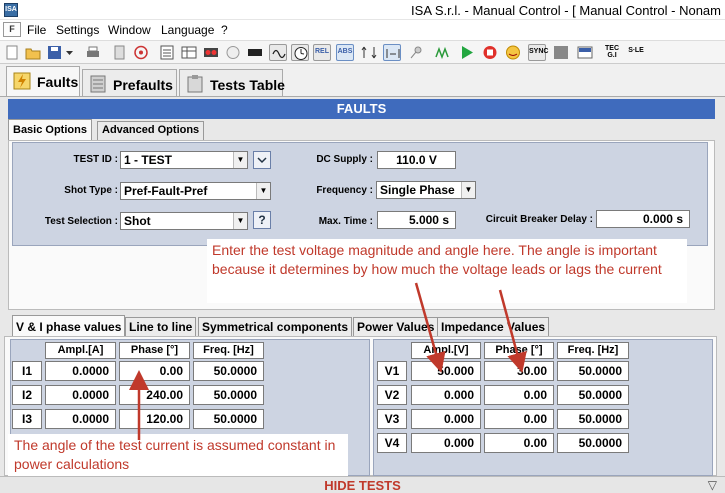 Image resolution: width=725 pixels, height=493 pixels. What do you see at coordinates (27, 419) in the screenshot?
I see `current-row-label: I3` at bounding box center [27, 419].